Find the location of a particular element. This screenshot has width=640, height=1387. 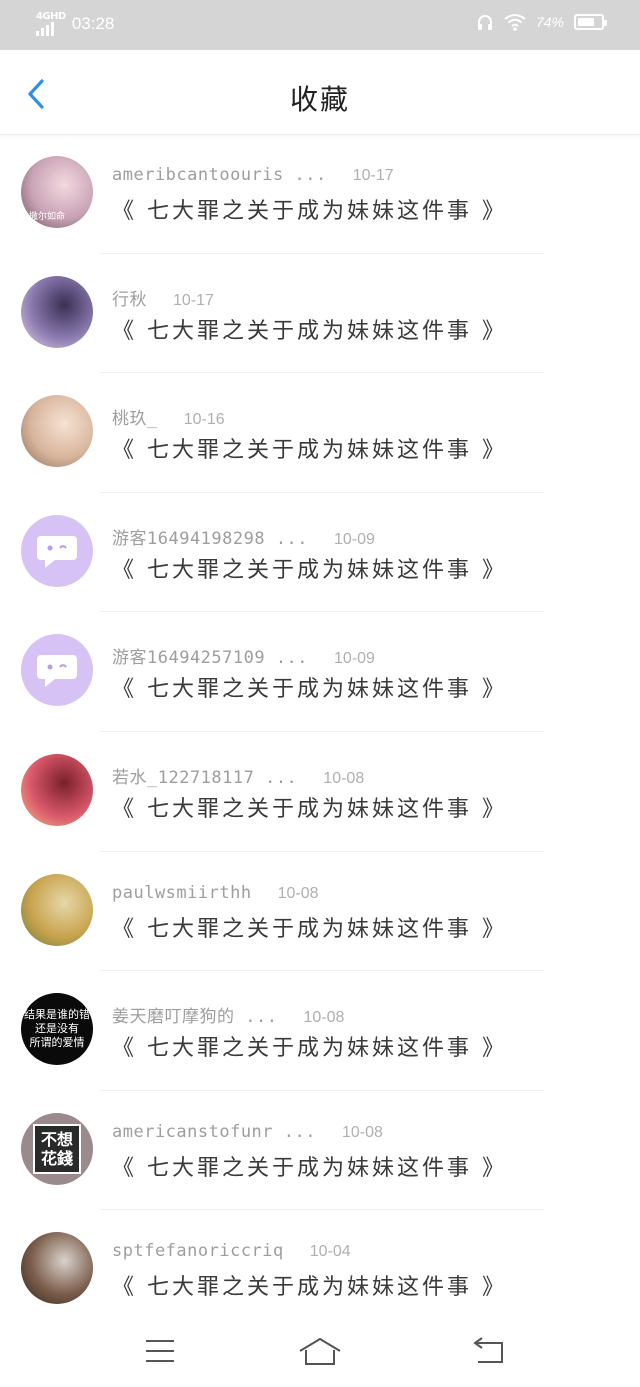

username: 行秋 is located at coordinates (129, 297).